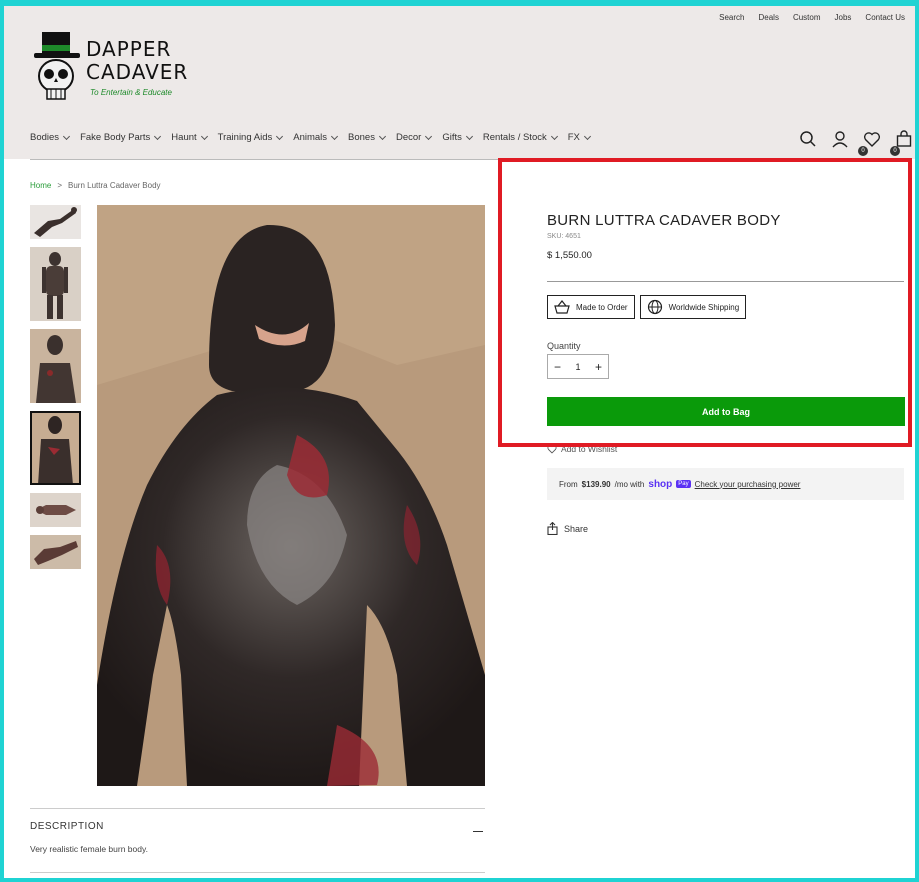  I want to click on product-title: BURN LUTTRA CADAVER BODY, so click(664, 220).